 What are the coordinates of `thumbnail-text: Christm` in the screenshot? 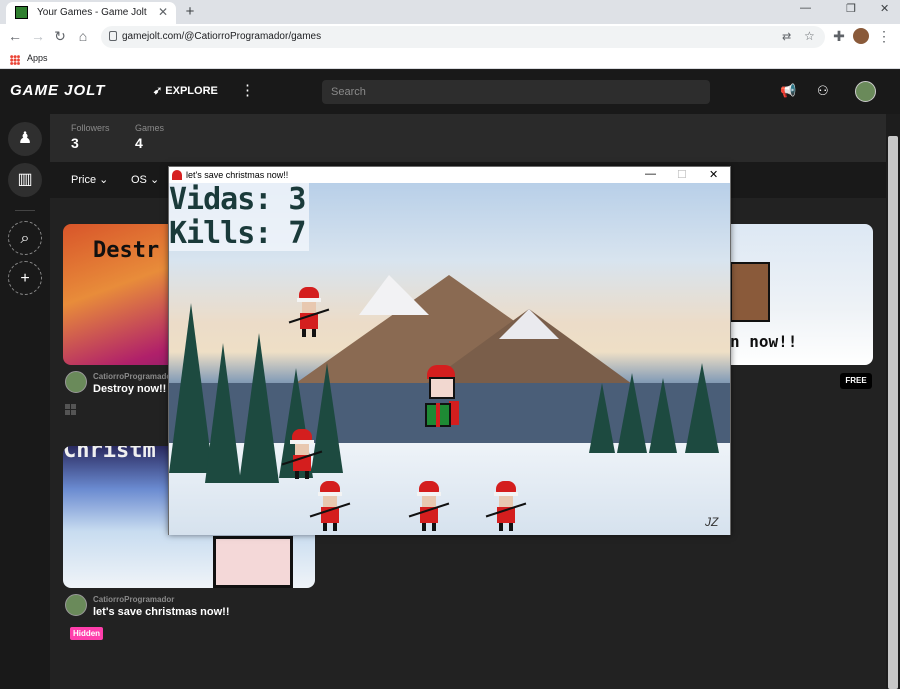 It's located at (109, 454).